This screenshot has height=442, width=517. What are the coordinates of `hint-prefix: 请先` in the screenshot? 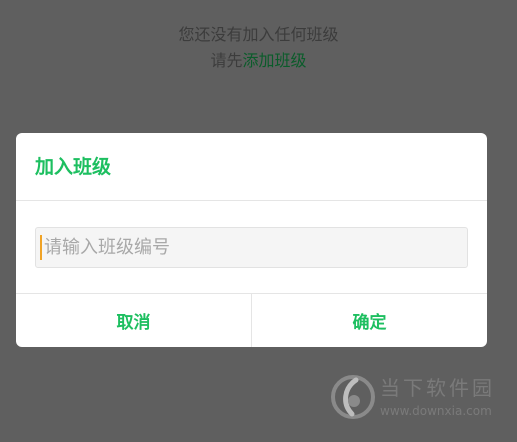 It's located at (226, 60).